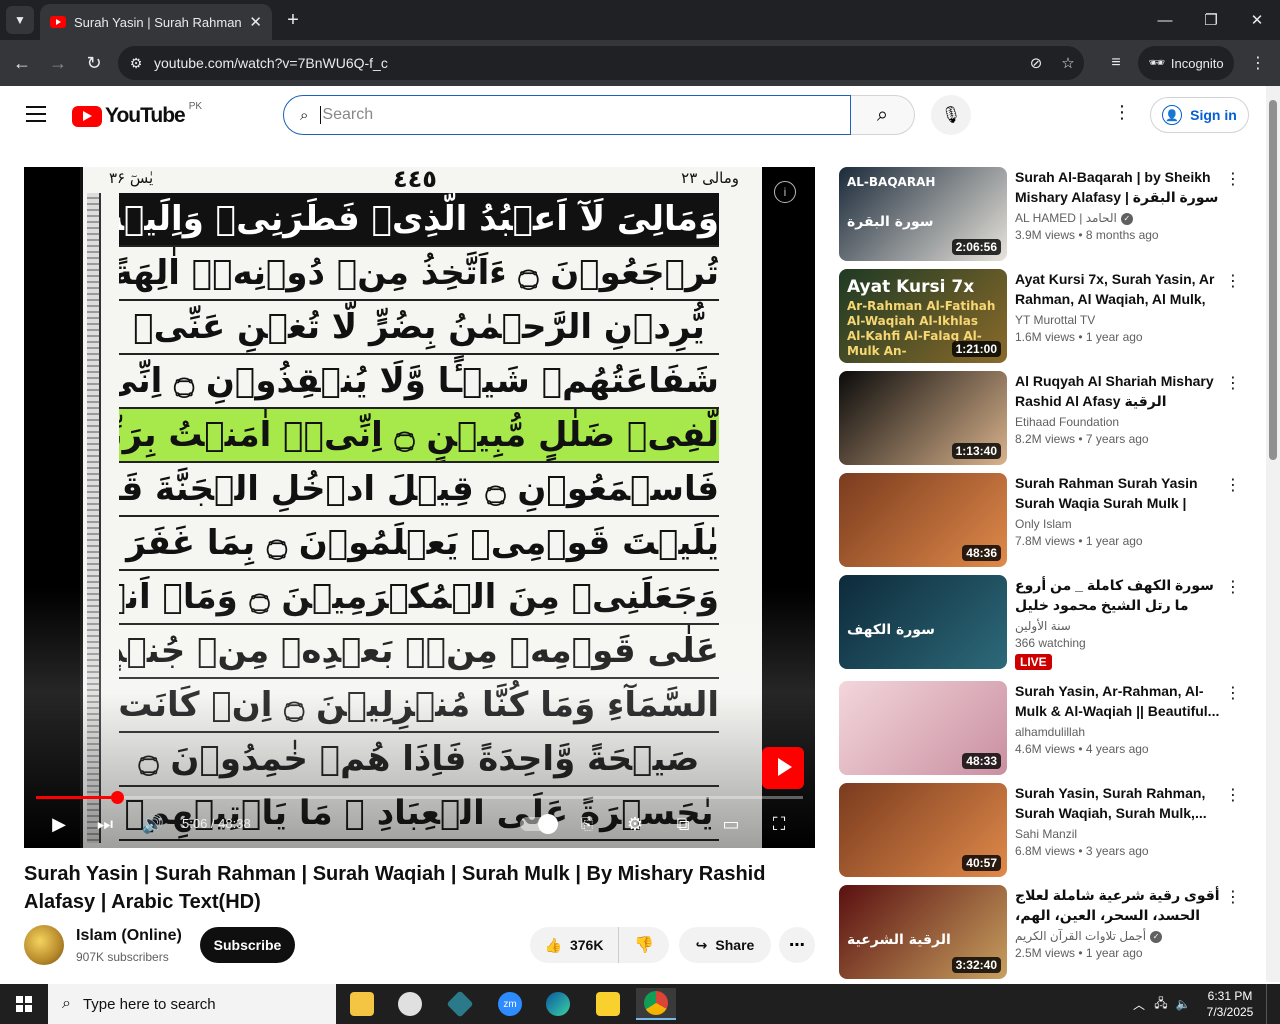  Describe the element at coordinates (923, 830) in the screenshot. I see `video-thumbnail: 40:57` at that location.